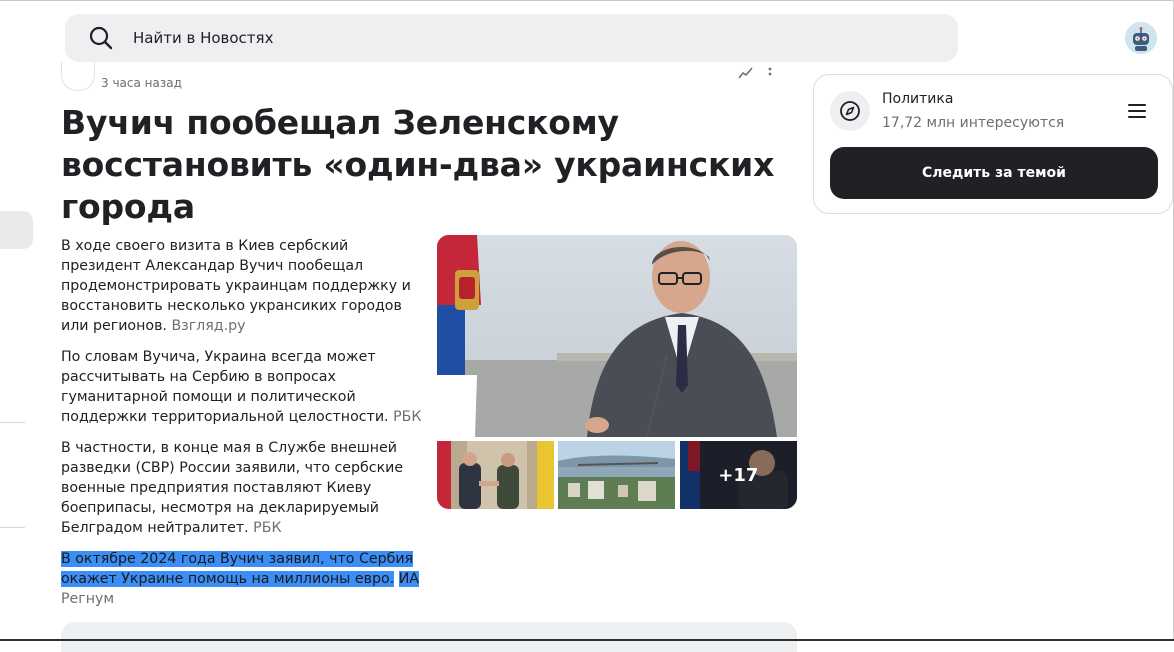  I want to click on trend-icon, so click(746, 73).